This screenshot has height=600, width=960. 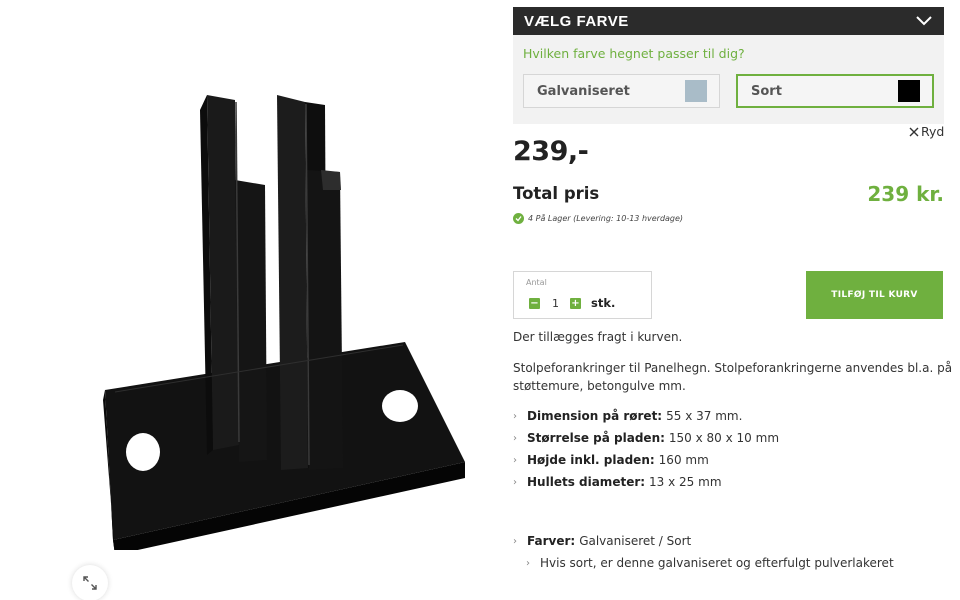 I want to click on decrement-button: −, so click(x=534, y=303).